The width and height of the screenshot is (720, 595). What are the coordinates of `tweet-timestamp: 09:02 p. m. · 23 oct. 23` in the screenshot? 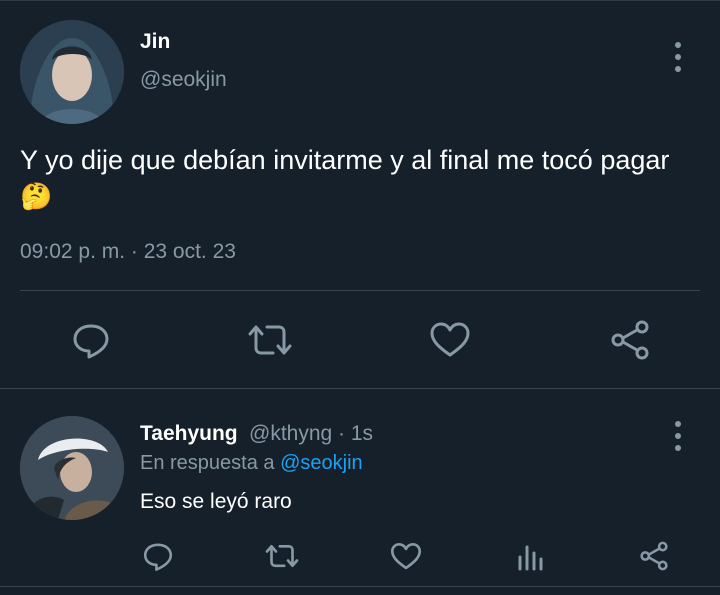 It's located at (128, 252).